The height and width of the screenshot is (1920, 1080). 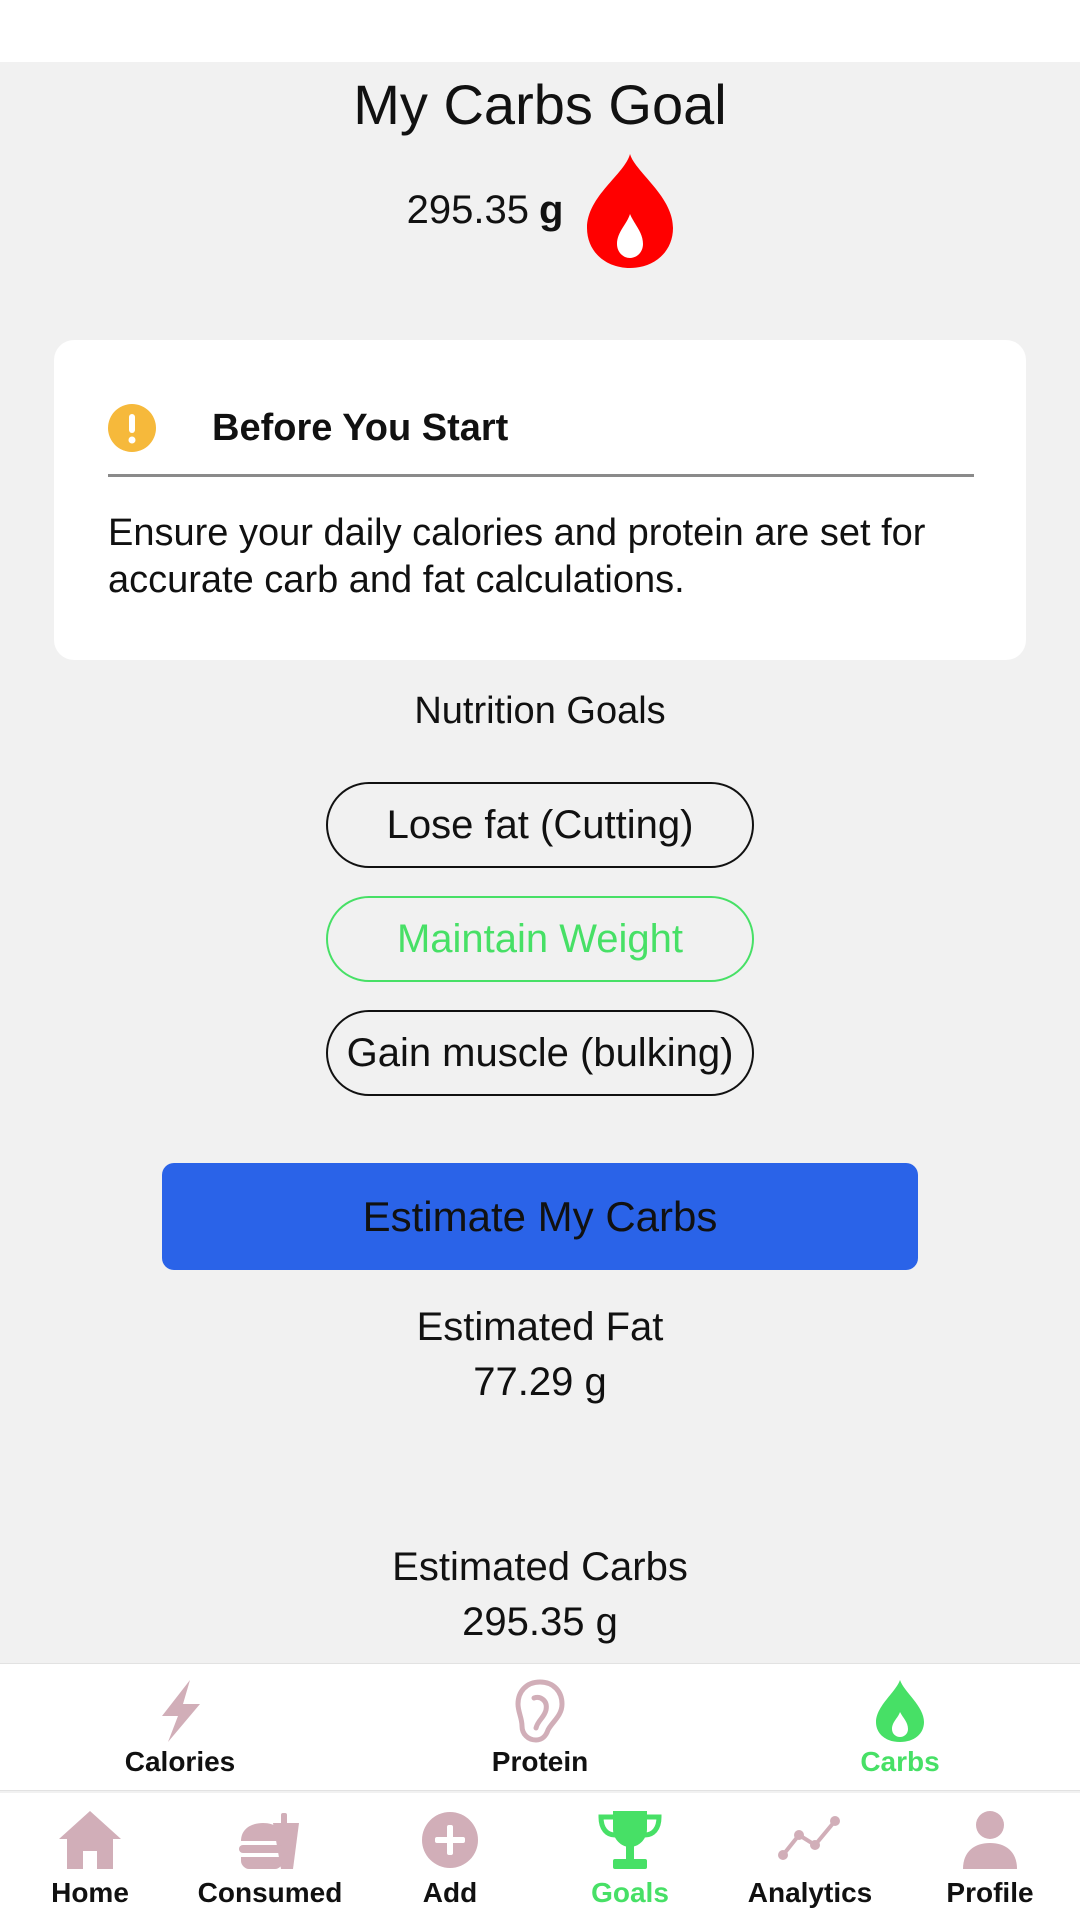 What do you see at coordinates (540, 711) in the screenshot?
I see `nutrition-goals-label: Nutrition Goals` at bounding box center [540, 711].